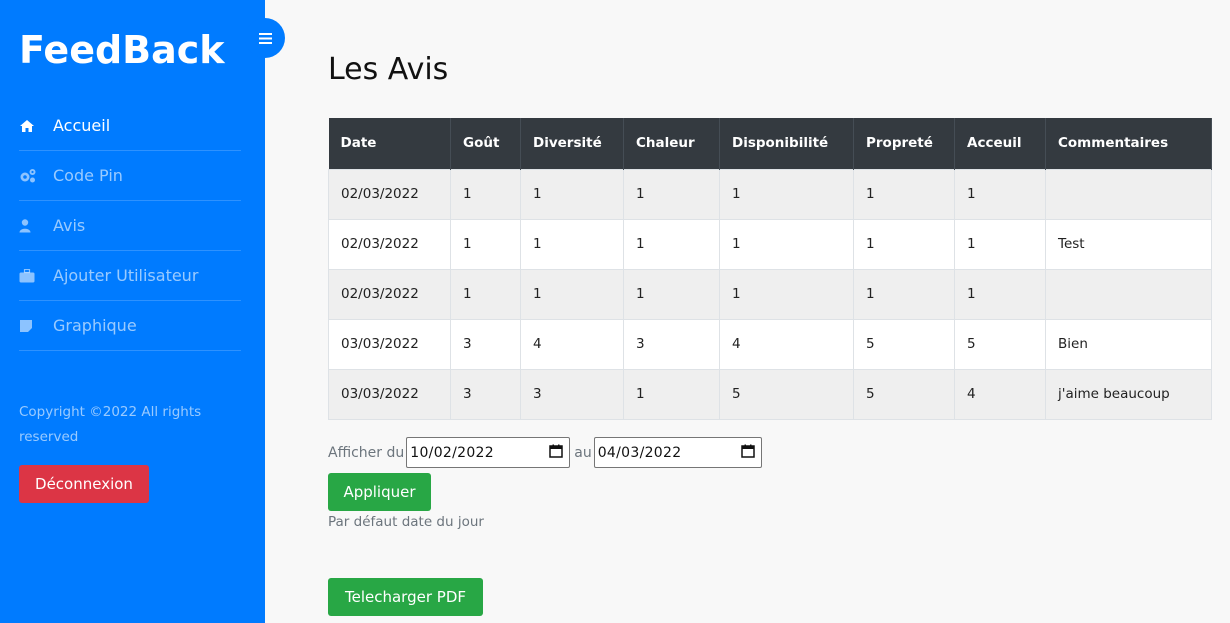  What do you see at coordinates (389, 143) in the screenshot?
I see `column-header-date: Date` at bounding box center [389, 143].